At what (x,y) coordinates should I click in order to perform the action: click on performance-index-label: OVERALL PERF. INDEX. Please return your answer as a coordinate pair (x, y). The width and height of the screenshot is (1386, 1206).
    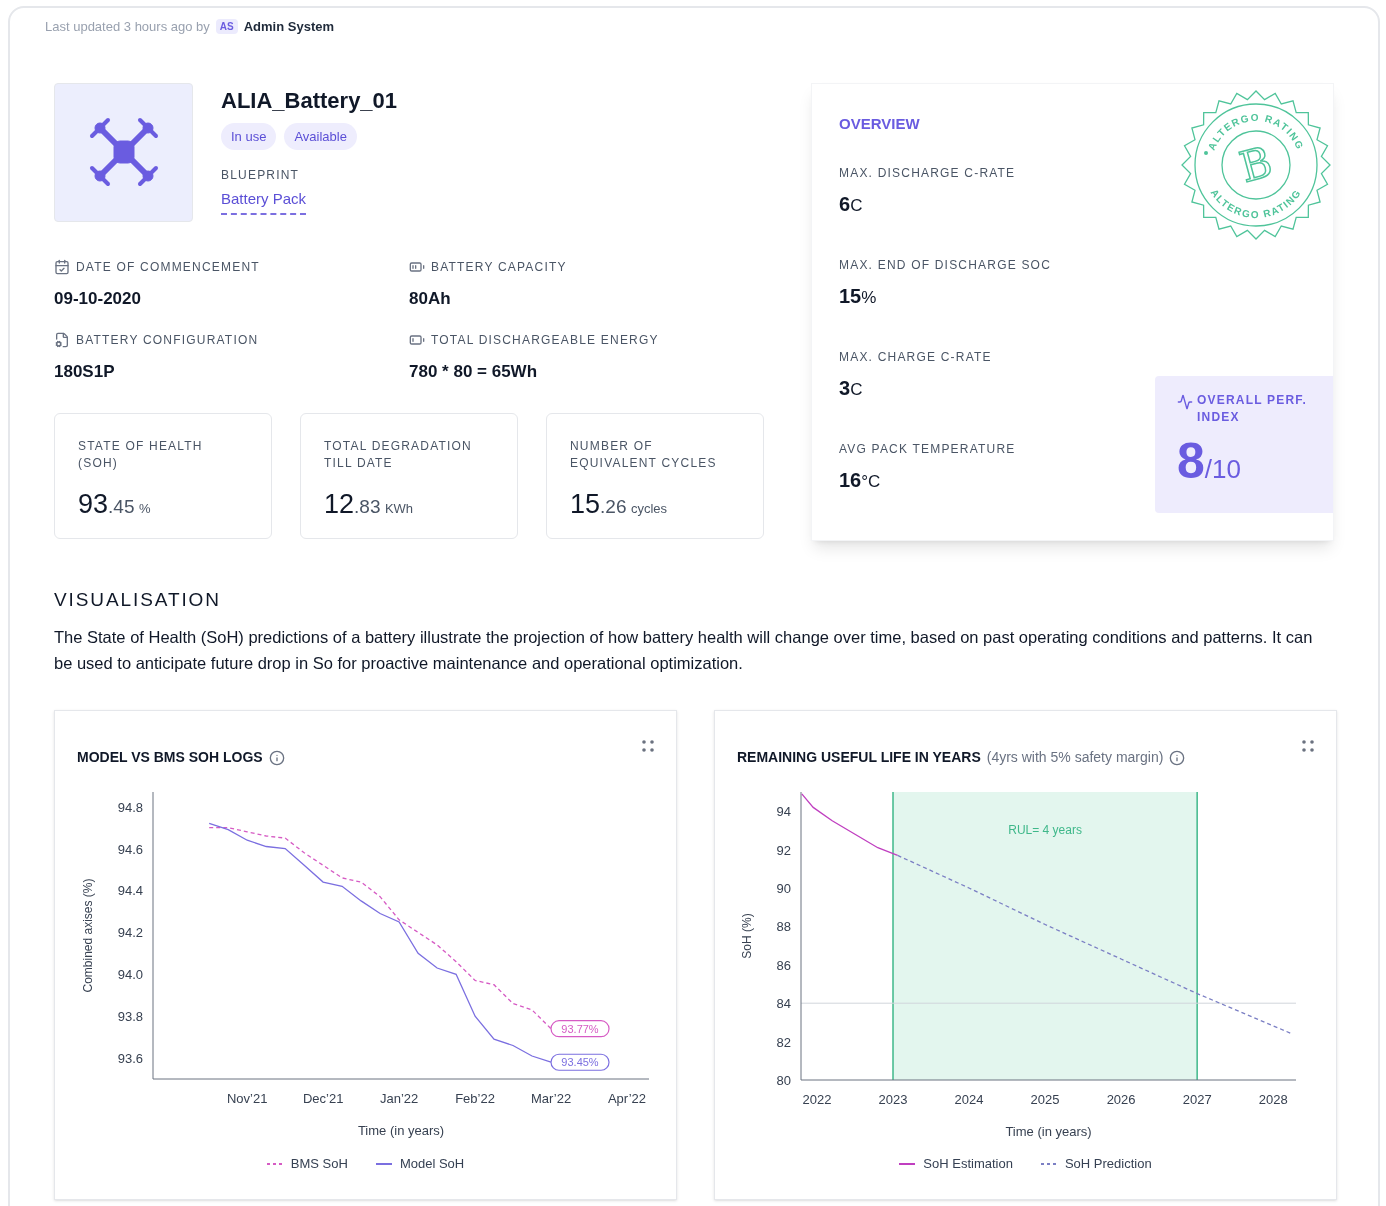
    Looking at the image, I should click on (1253, 408).